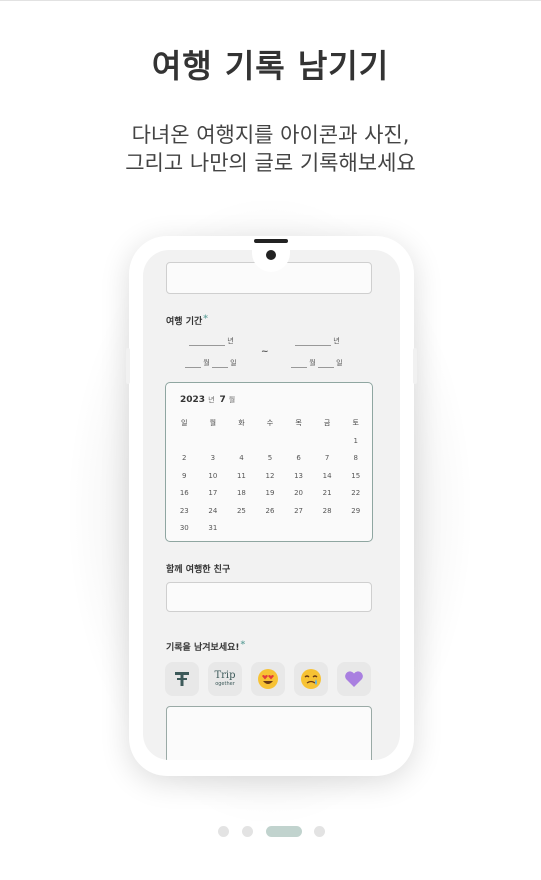  Describe the element at coordinates (271, 255) in the screenshot. I see `front-camera` at that location.